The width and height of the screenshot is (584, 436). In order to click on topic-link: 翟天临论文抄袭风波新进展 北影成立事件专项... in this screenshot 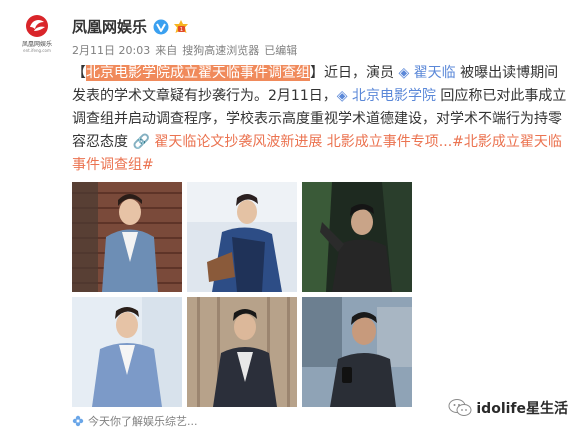, I will do `click(303, 142)`.